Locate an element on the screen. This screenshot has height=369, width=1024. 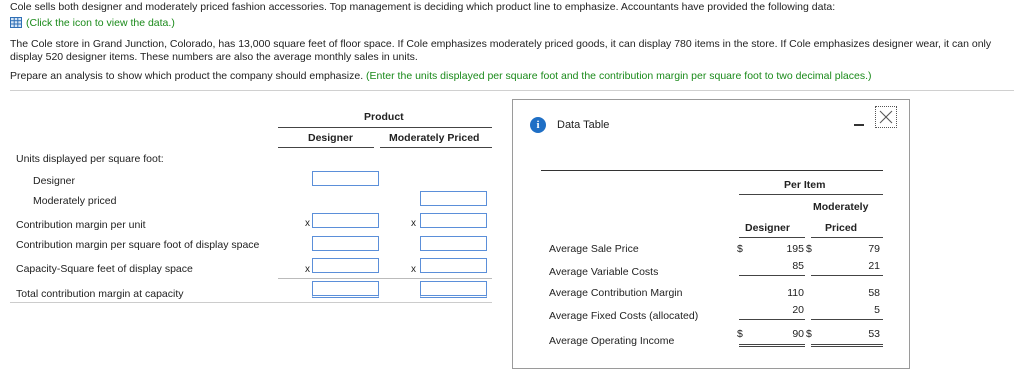
dialog-title: Data Table is located at coordinates (583, 125).